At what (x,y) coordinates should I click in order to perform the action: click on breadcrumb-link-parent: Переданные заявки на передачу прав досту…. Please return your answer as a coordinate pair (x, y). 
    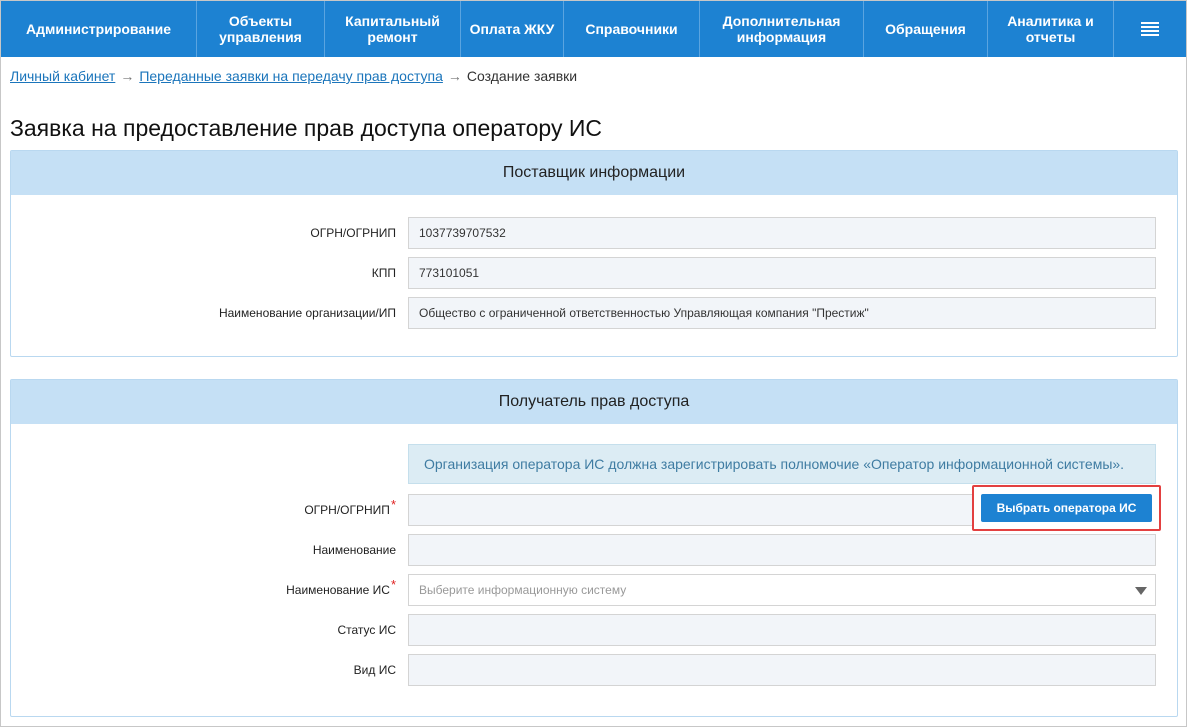
    Looking at the image, I should click on (291, 76).